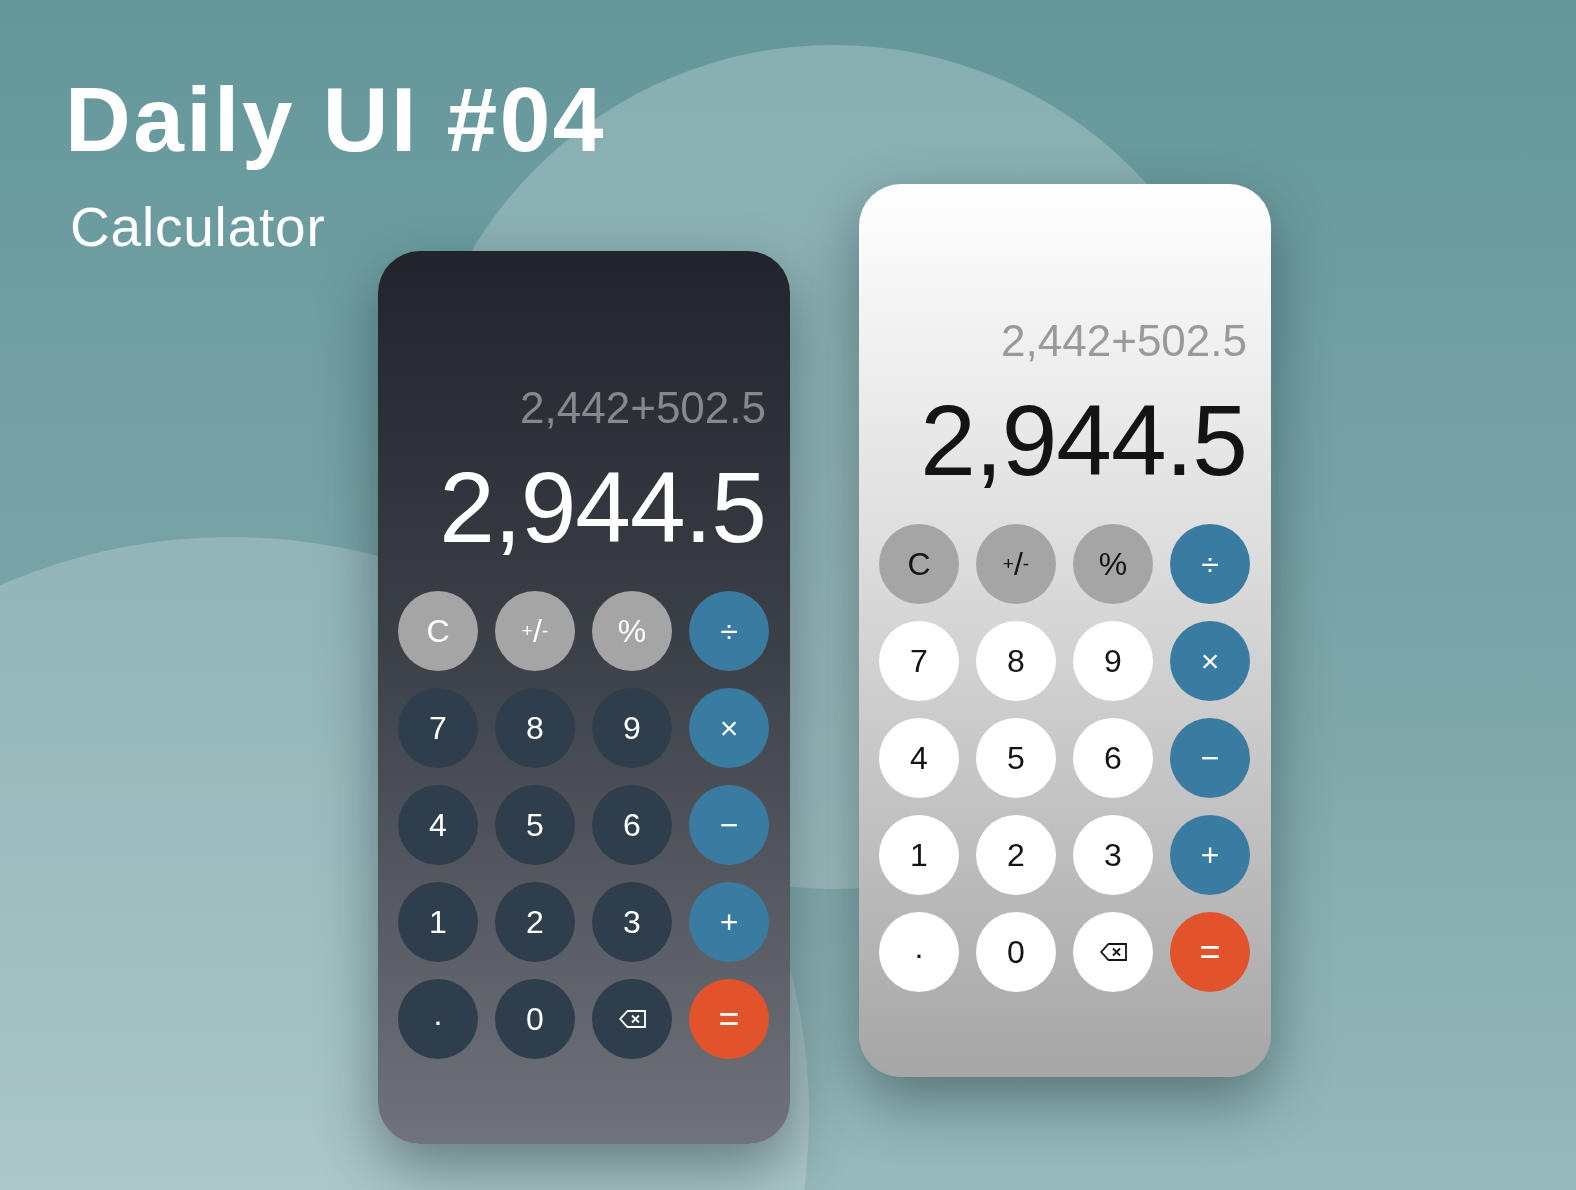 The image size is (1576, 1190). Describe the element at coordinates (919, 564) in the screenshot. I see `function-button: C` at that location.